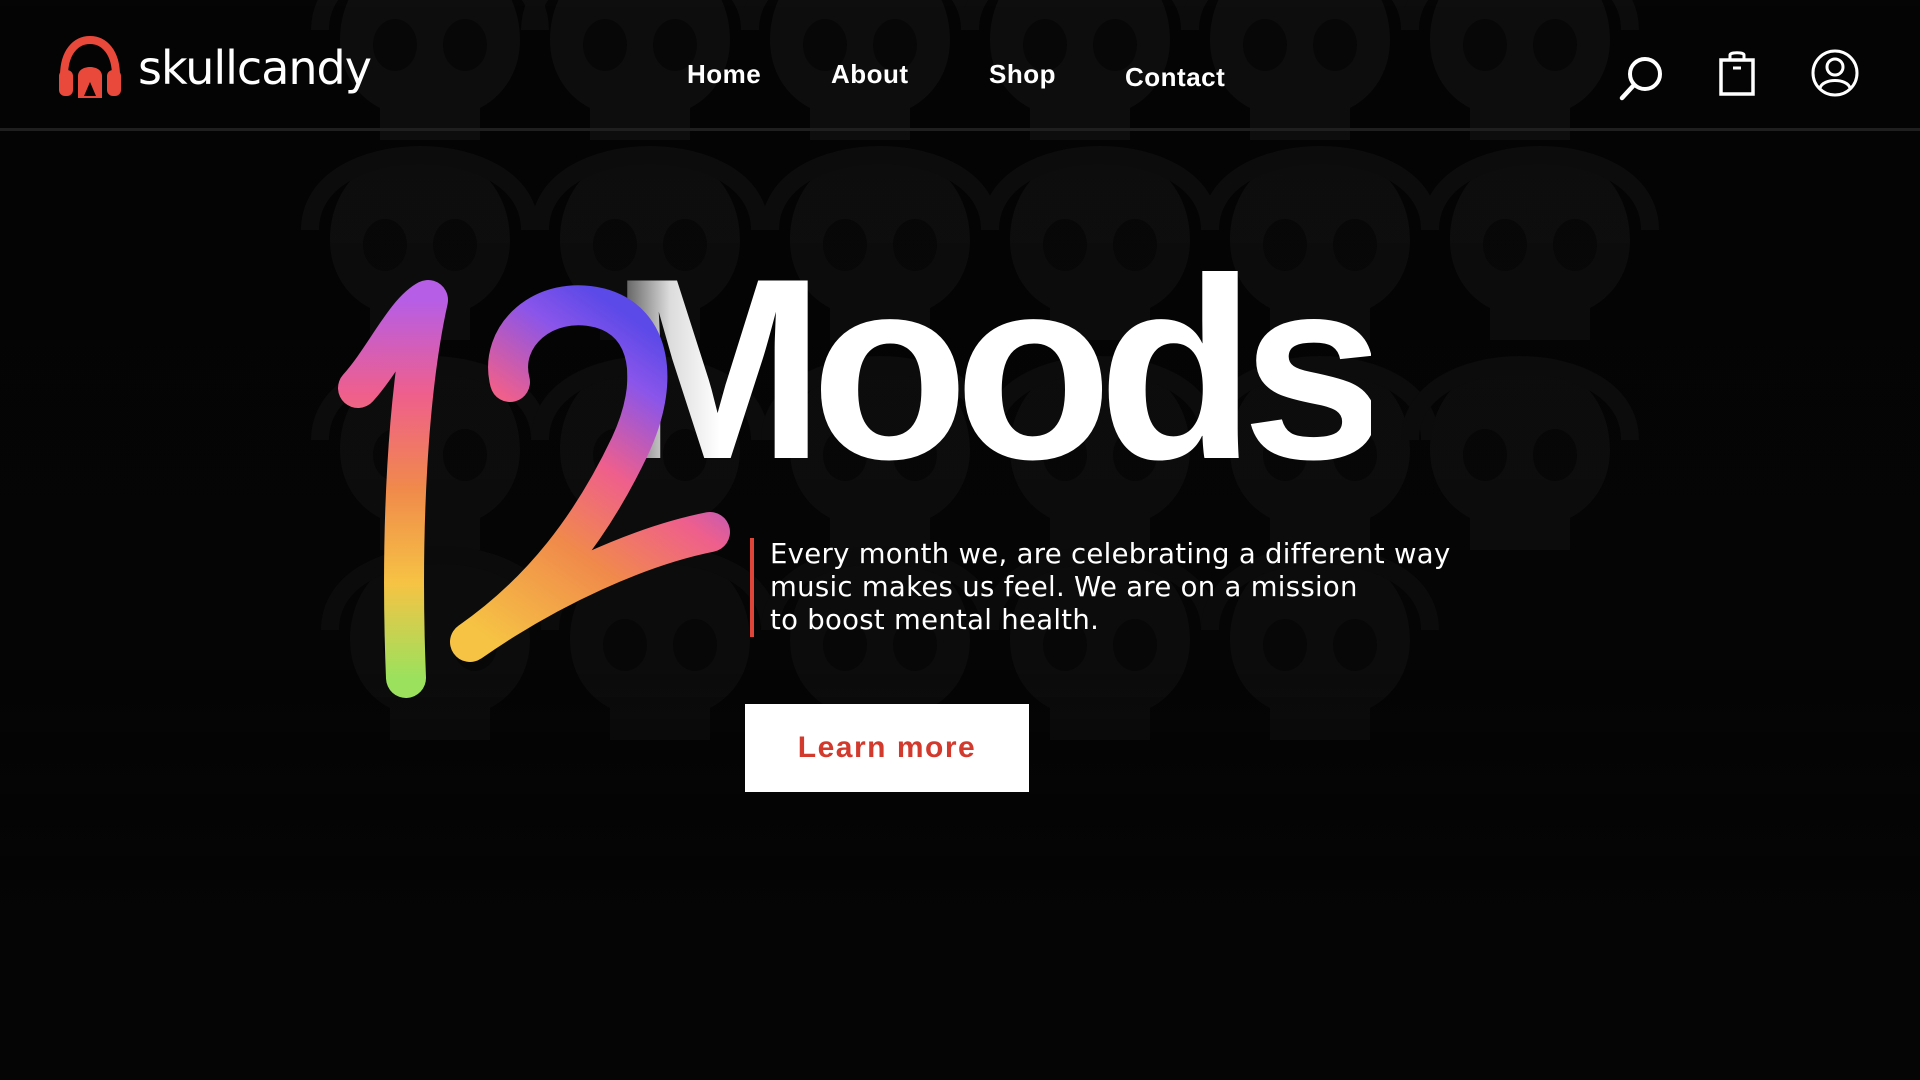 This screenshot has height=1080, width=1920. What do you see at coordinates (870, 74) in the screenshot?
I see `nav-about: About` at bounding box center [870, 74].